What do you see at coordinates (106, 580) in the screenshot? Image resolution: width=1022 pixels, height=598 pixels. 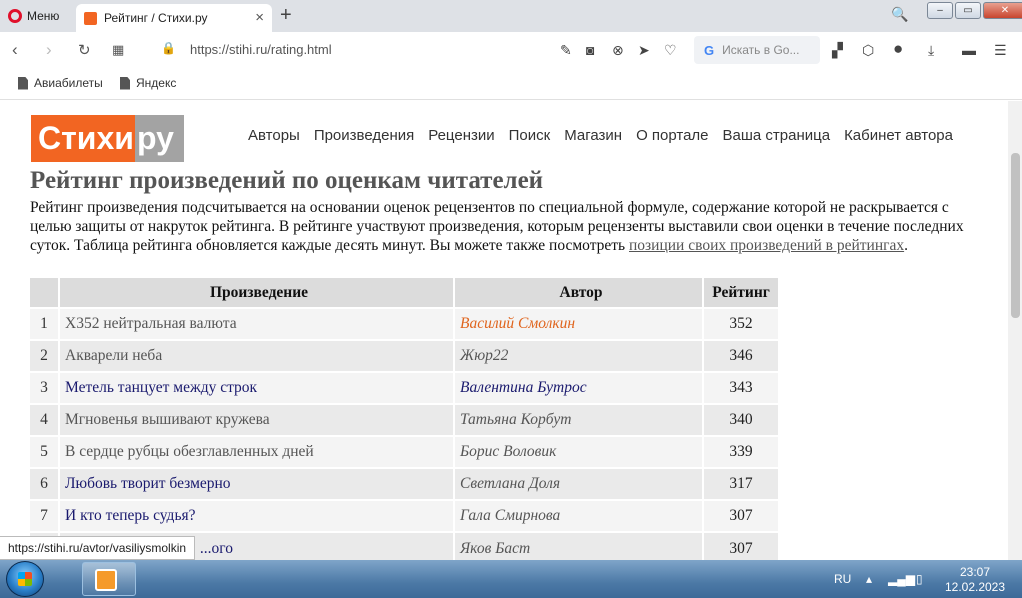 I see `media-player-icon` at bounding box center [106, 580].